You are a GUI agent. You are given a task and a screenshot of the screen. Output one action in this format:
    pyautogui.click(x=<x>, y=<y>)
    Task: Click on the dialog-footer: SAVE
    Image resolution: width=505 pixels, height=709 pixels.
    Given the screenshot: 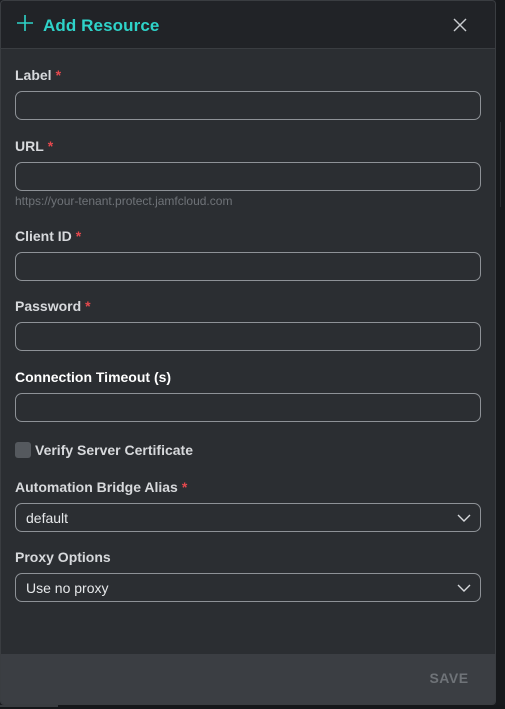 What is the action you would take?
    pyautogui.click(x=248, y=679)
    